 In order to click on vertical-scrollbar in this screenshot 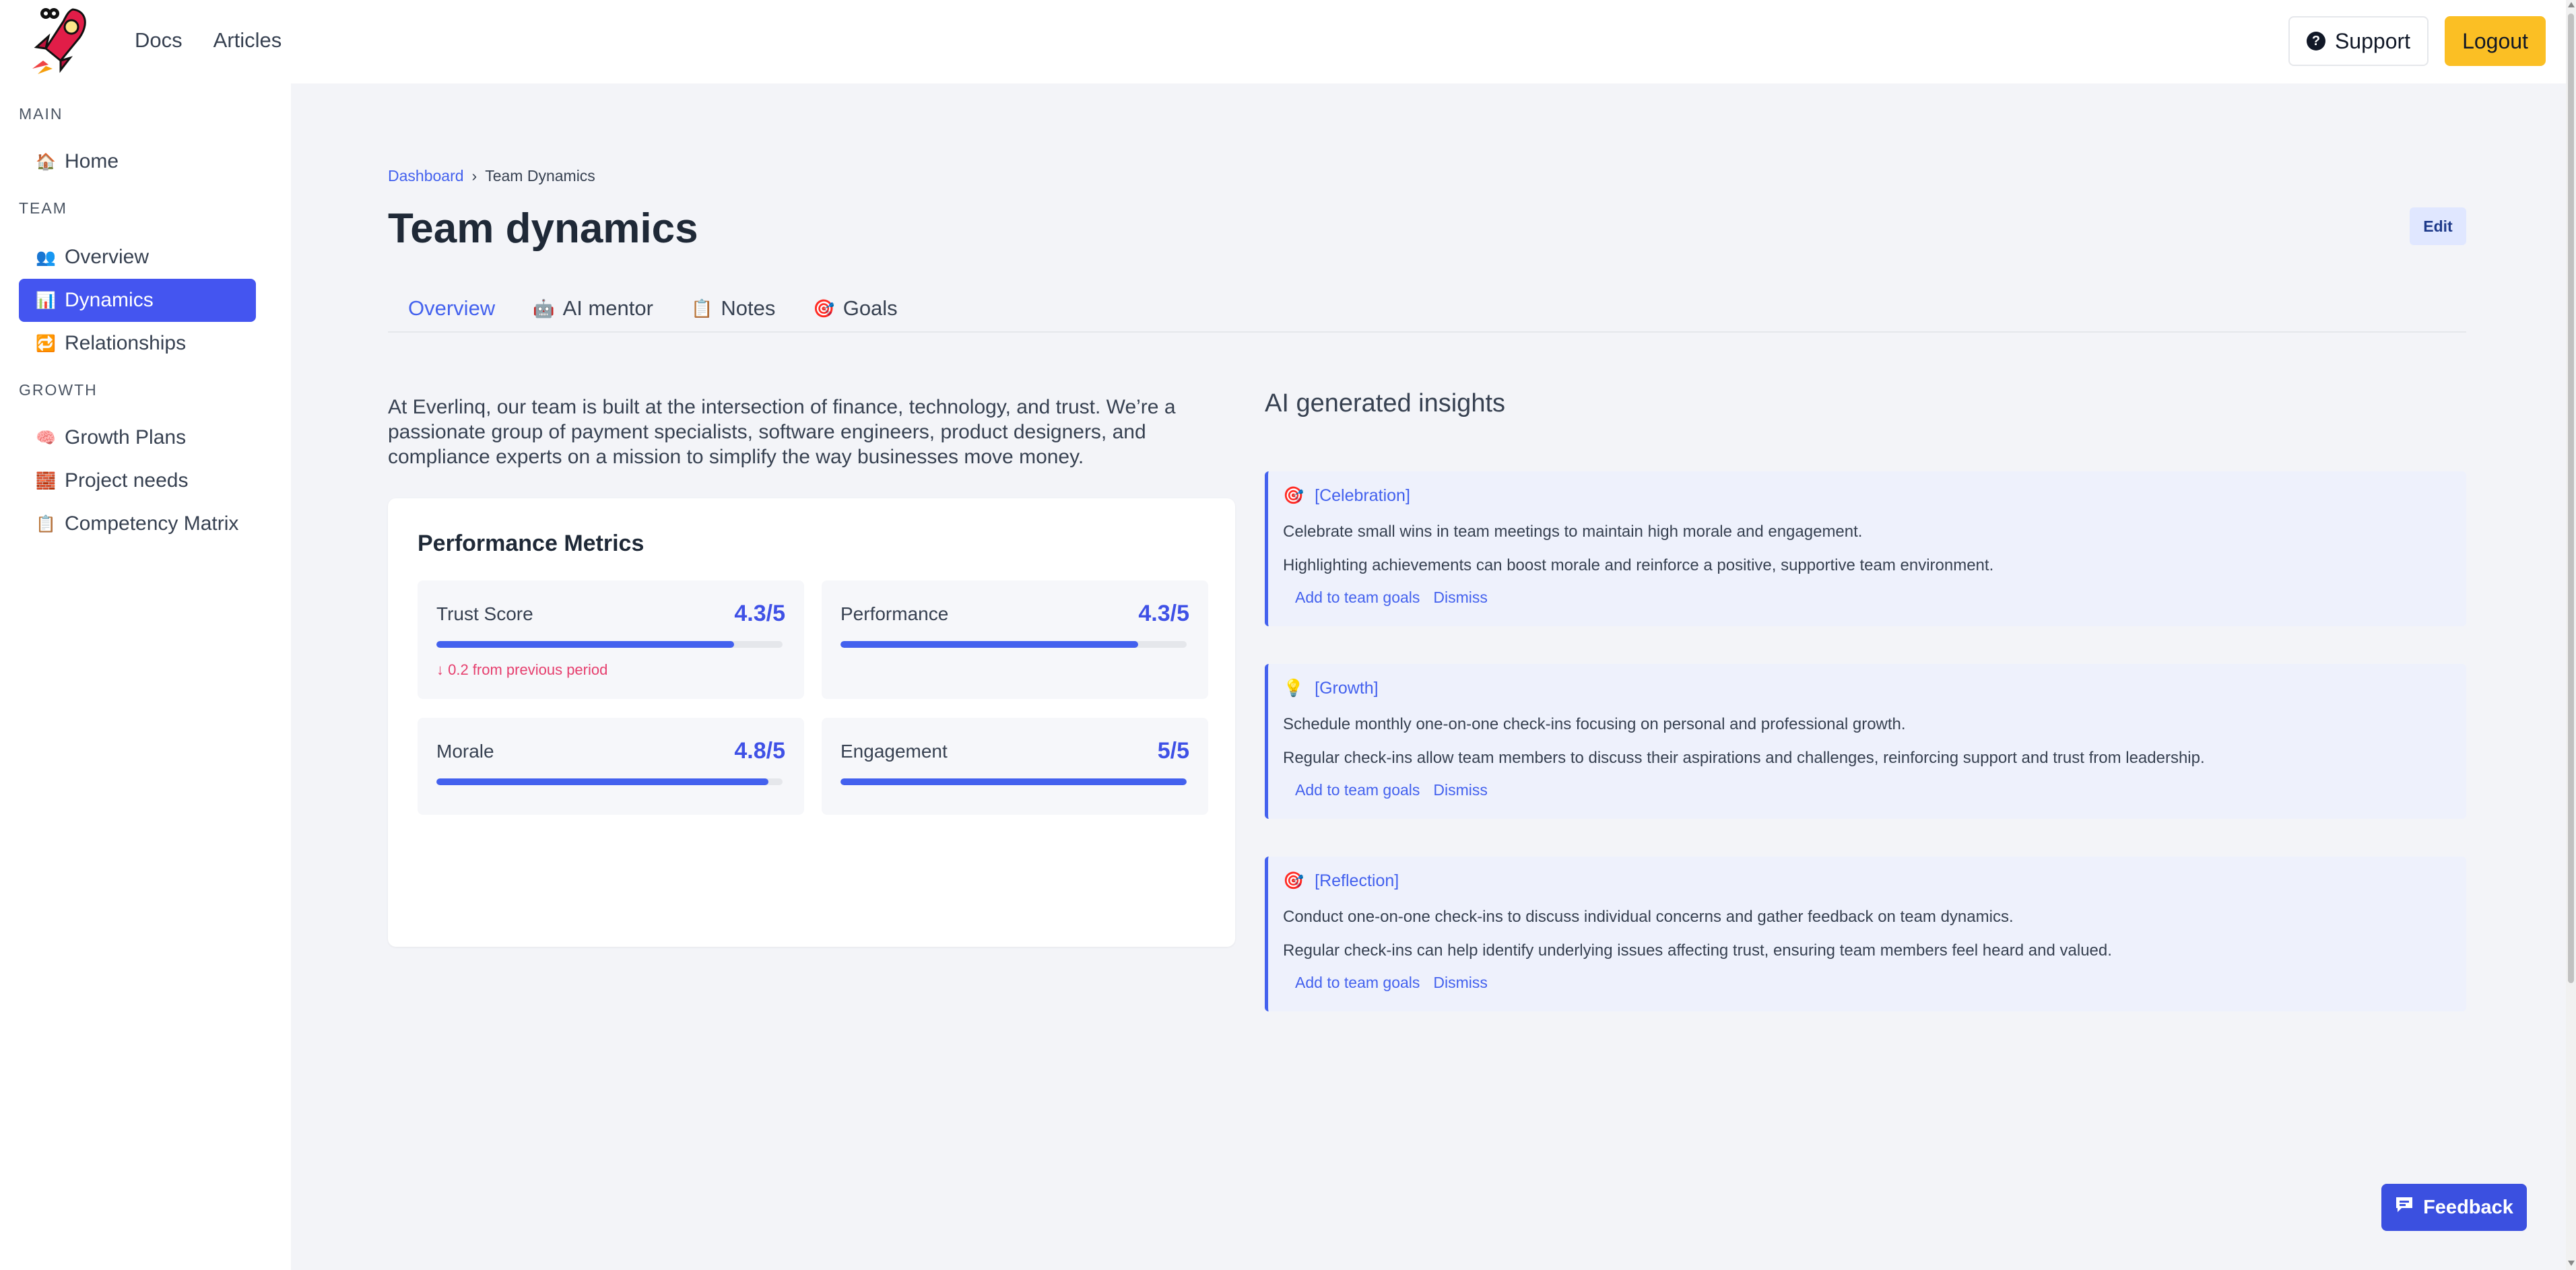, I will do `click(2571, 635)`.